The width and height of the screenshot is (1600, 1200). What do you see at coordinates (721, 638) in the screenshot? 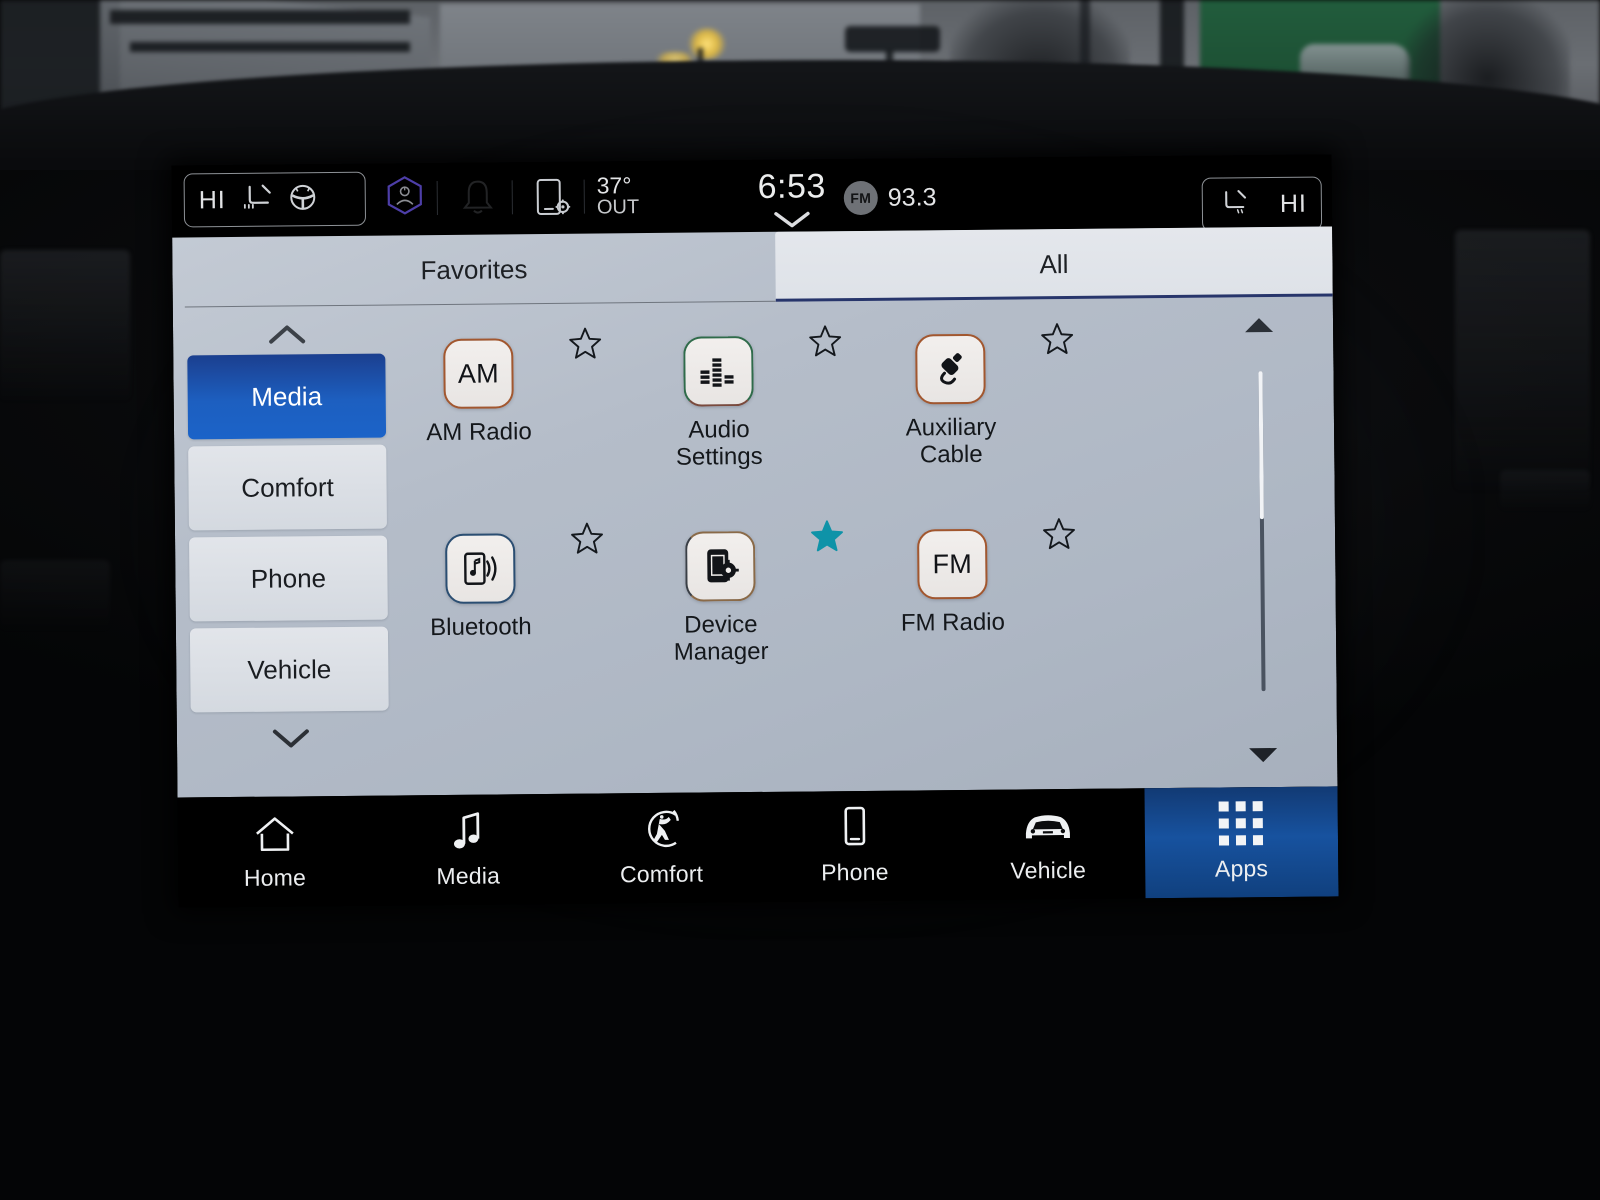
I see `app-label: Device Manager` at bounding box center [721, 638].